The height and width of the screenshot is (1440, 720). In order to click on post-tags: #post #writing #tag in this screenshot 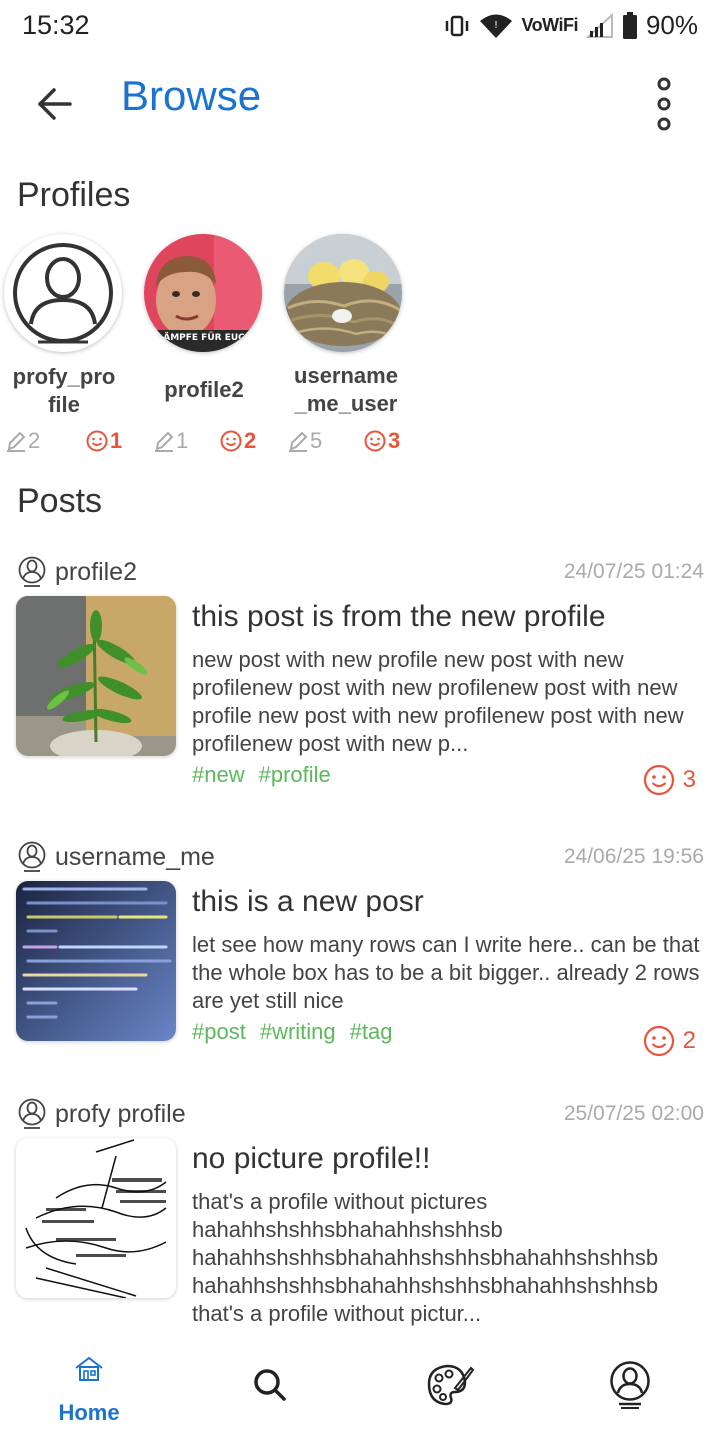, I will do `click(292, 1032)`.